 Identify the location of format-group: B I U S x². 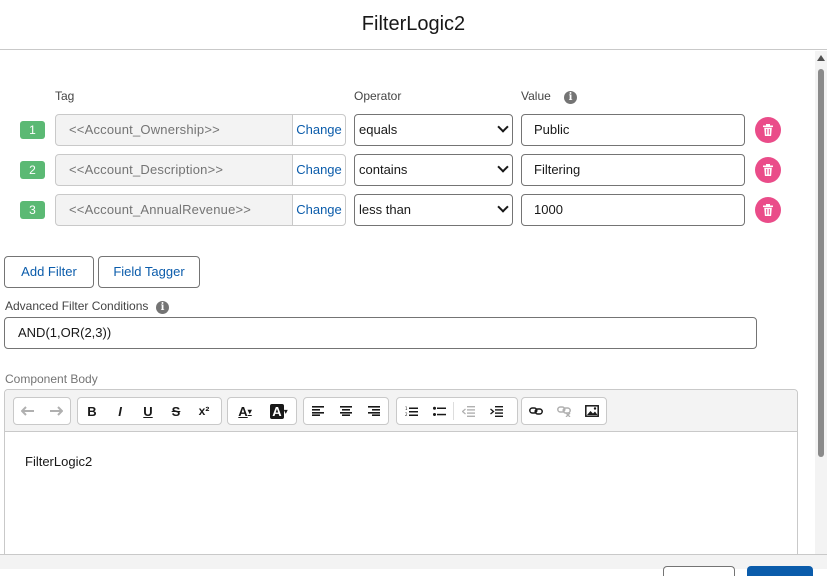
(149, 411).